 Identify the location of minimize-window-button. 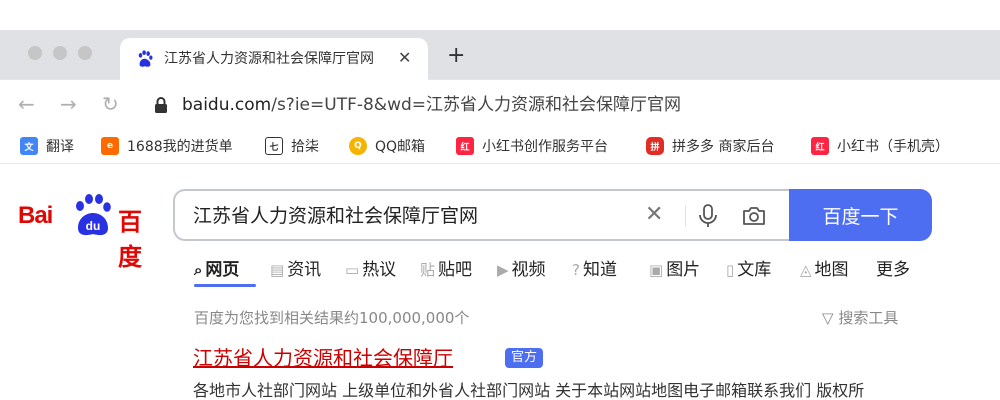
(60, 53).